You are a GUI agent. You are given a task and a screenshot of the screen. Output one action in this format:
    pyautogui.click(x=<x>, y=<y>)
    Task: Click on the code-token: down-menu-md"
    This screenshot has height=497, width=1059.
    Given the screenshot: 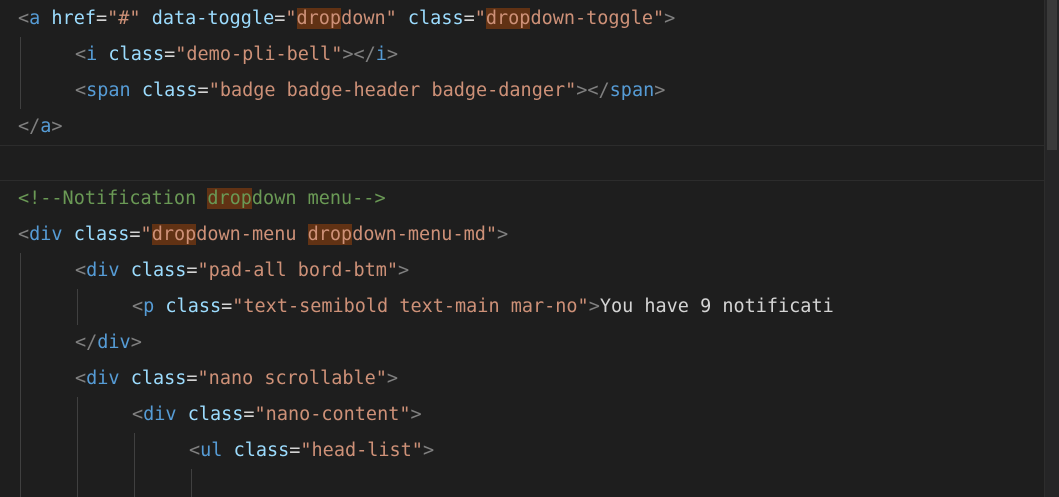 What is the action you would take?
    pyautogui.click(x=424, y=234)
    